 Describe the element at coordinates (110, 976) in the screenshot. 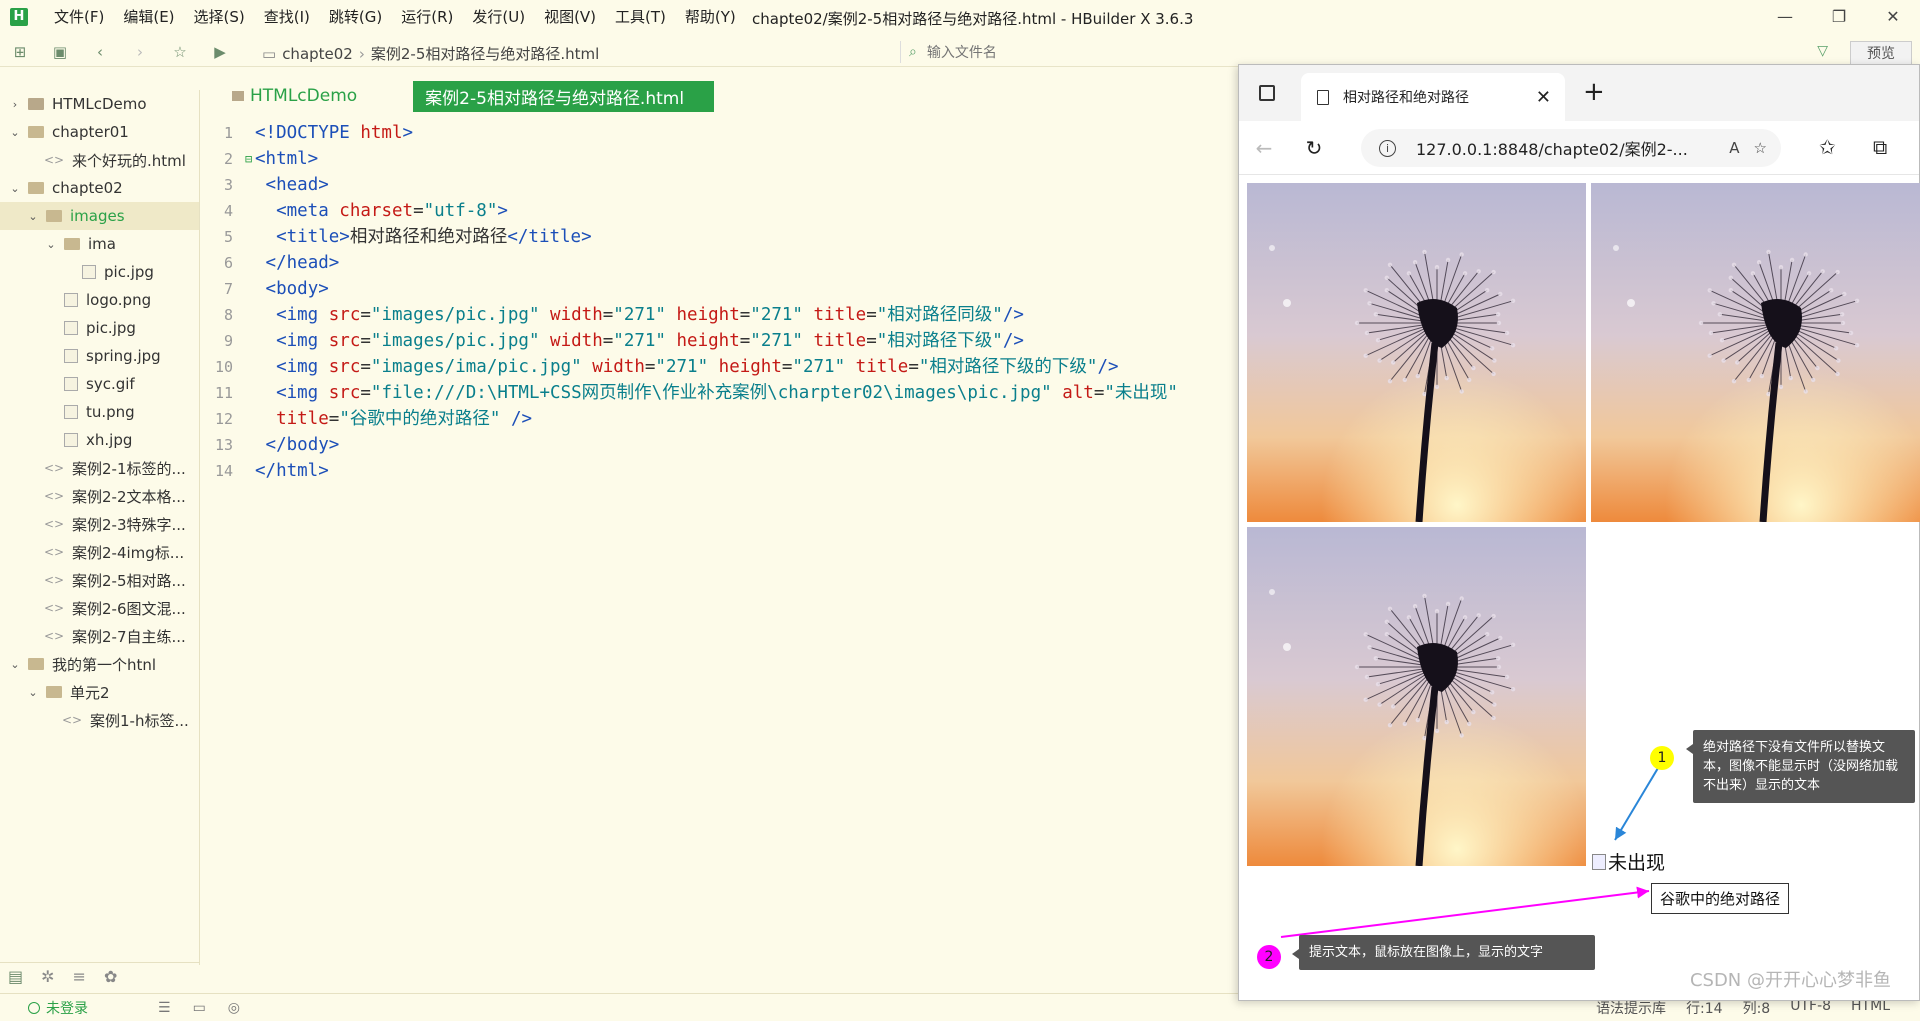

I see `plugin-icon: ✿` at that location.